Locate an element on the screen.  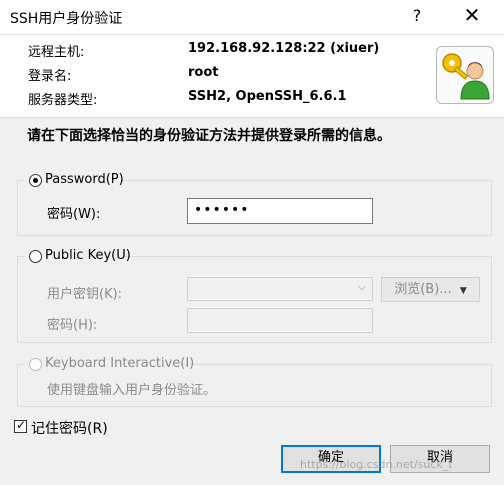
keyboard-radio-label: Keyboard Interactive(I) is located at coordinates (119, 363).